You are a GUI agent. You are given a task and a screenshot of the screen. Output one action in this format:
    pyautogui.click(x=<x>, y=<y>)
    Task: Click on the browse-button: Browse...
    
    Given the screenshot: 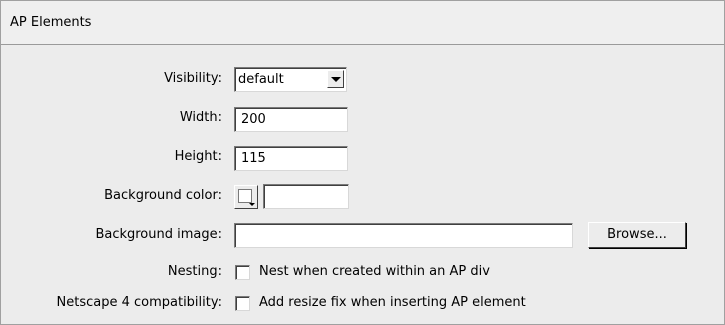 What is the action you would take?
    pyautogui.click(x=637, y=235)
    